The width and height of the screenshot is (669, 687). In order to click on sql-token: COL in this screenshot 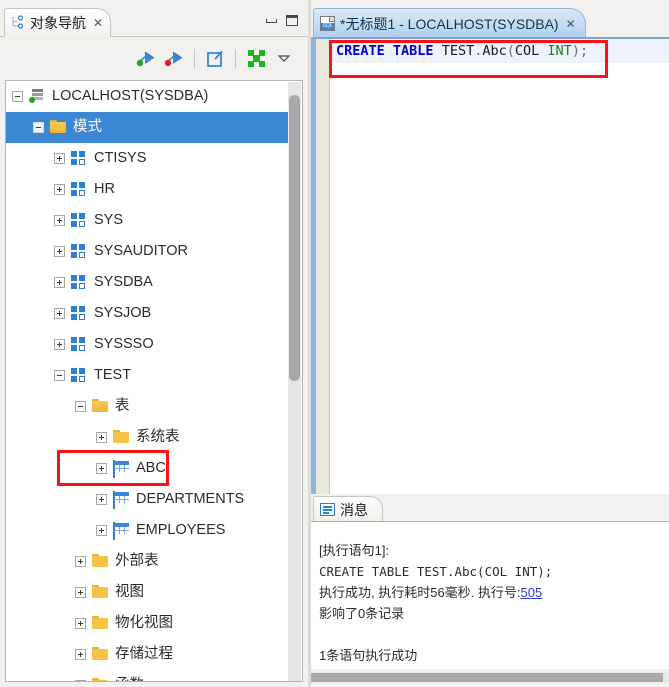, I will do `click(527, 51)`.